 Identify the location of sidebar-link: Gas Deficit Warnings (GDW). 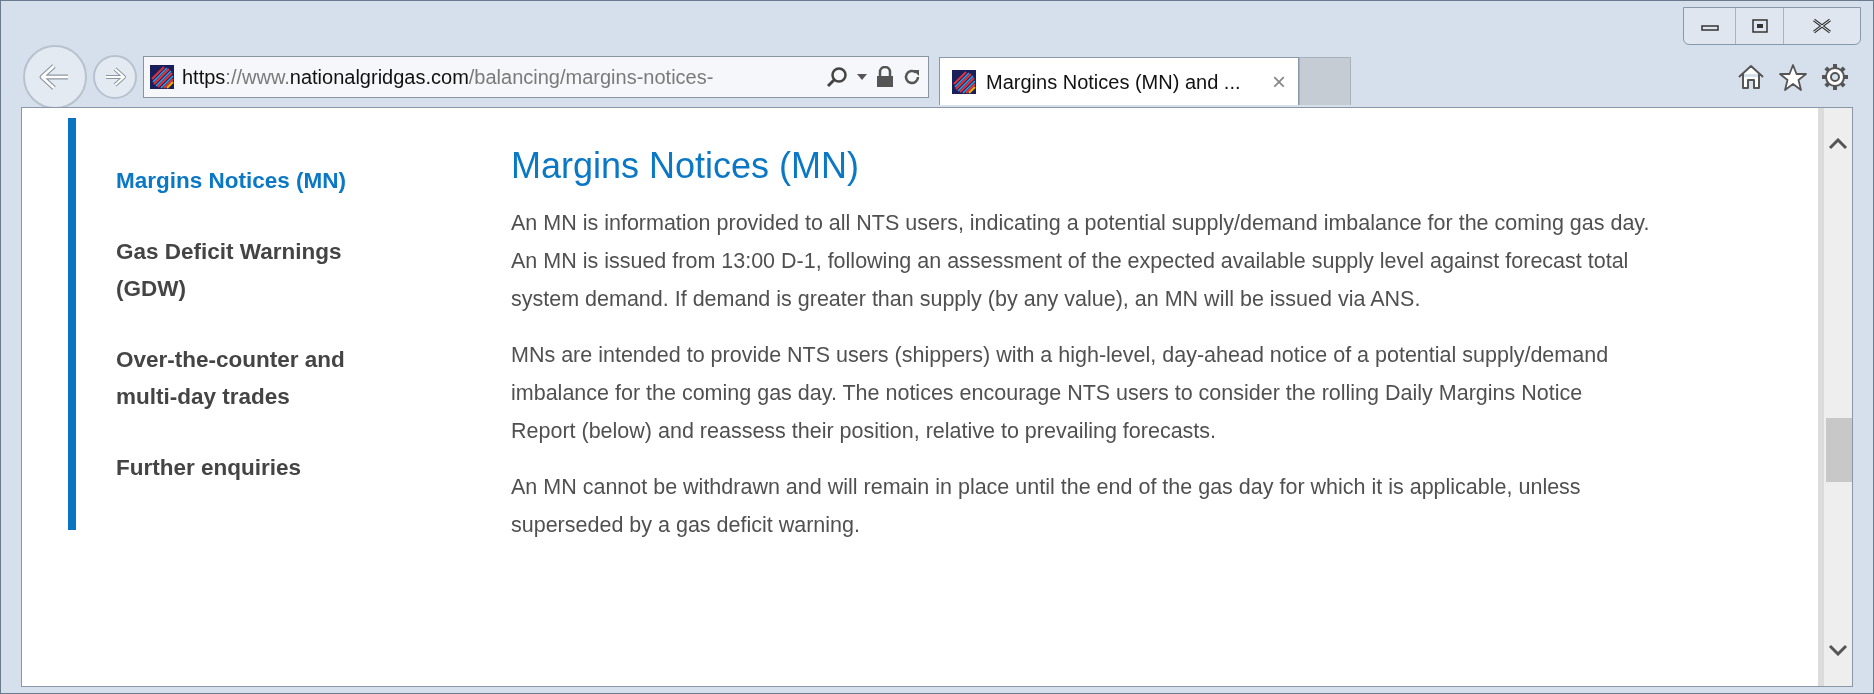
(263, 270).